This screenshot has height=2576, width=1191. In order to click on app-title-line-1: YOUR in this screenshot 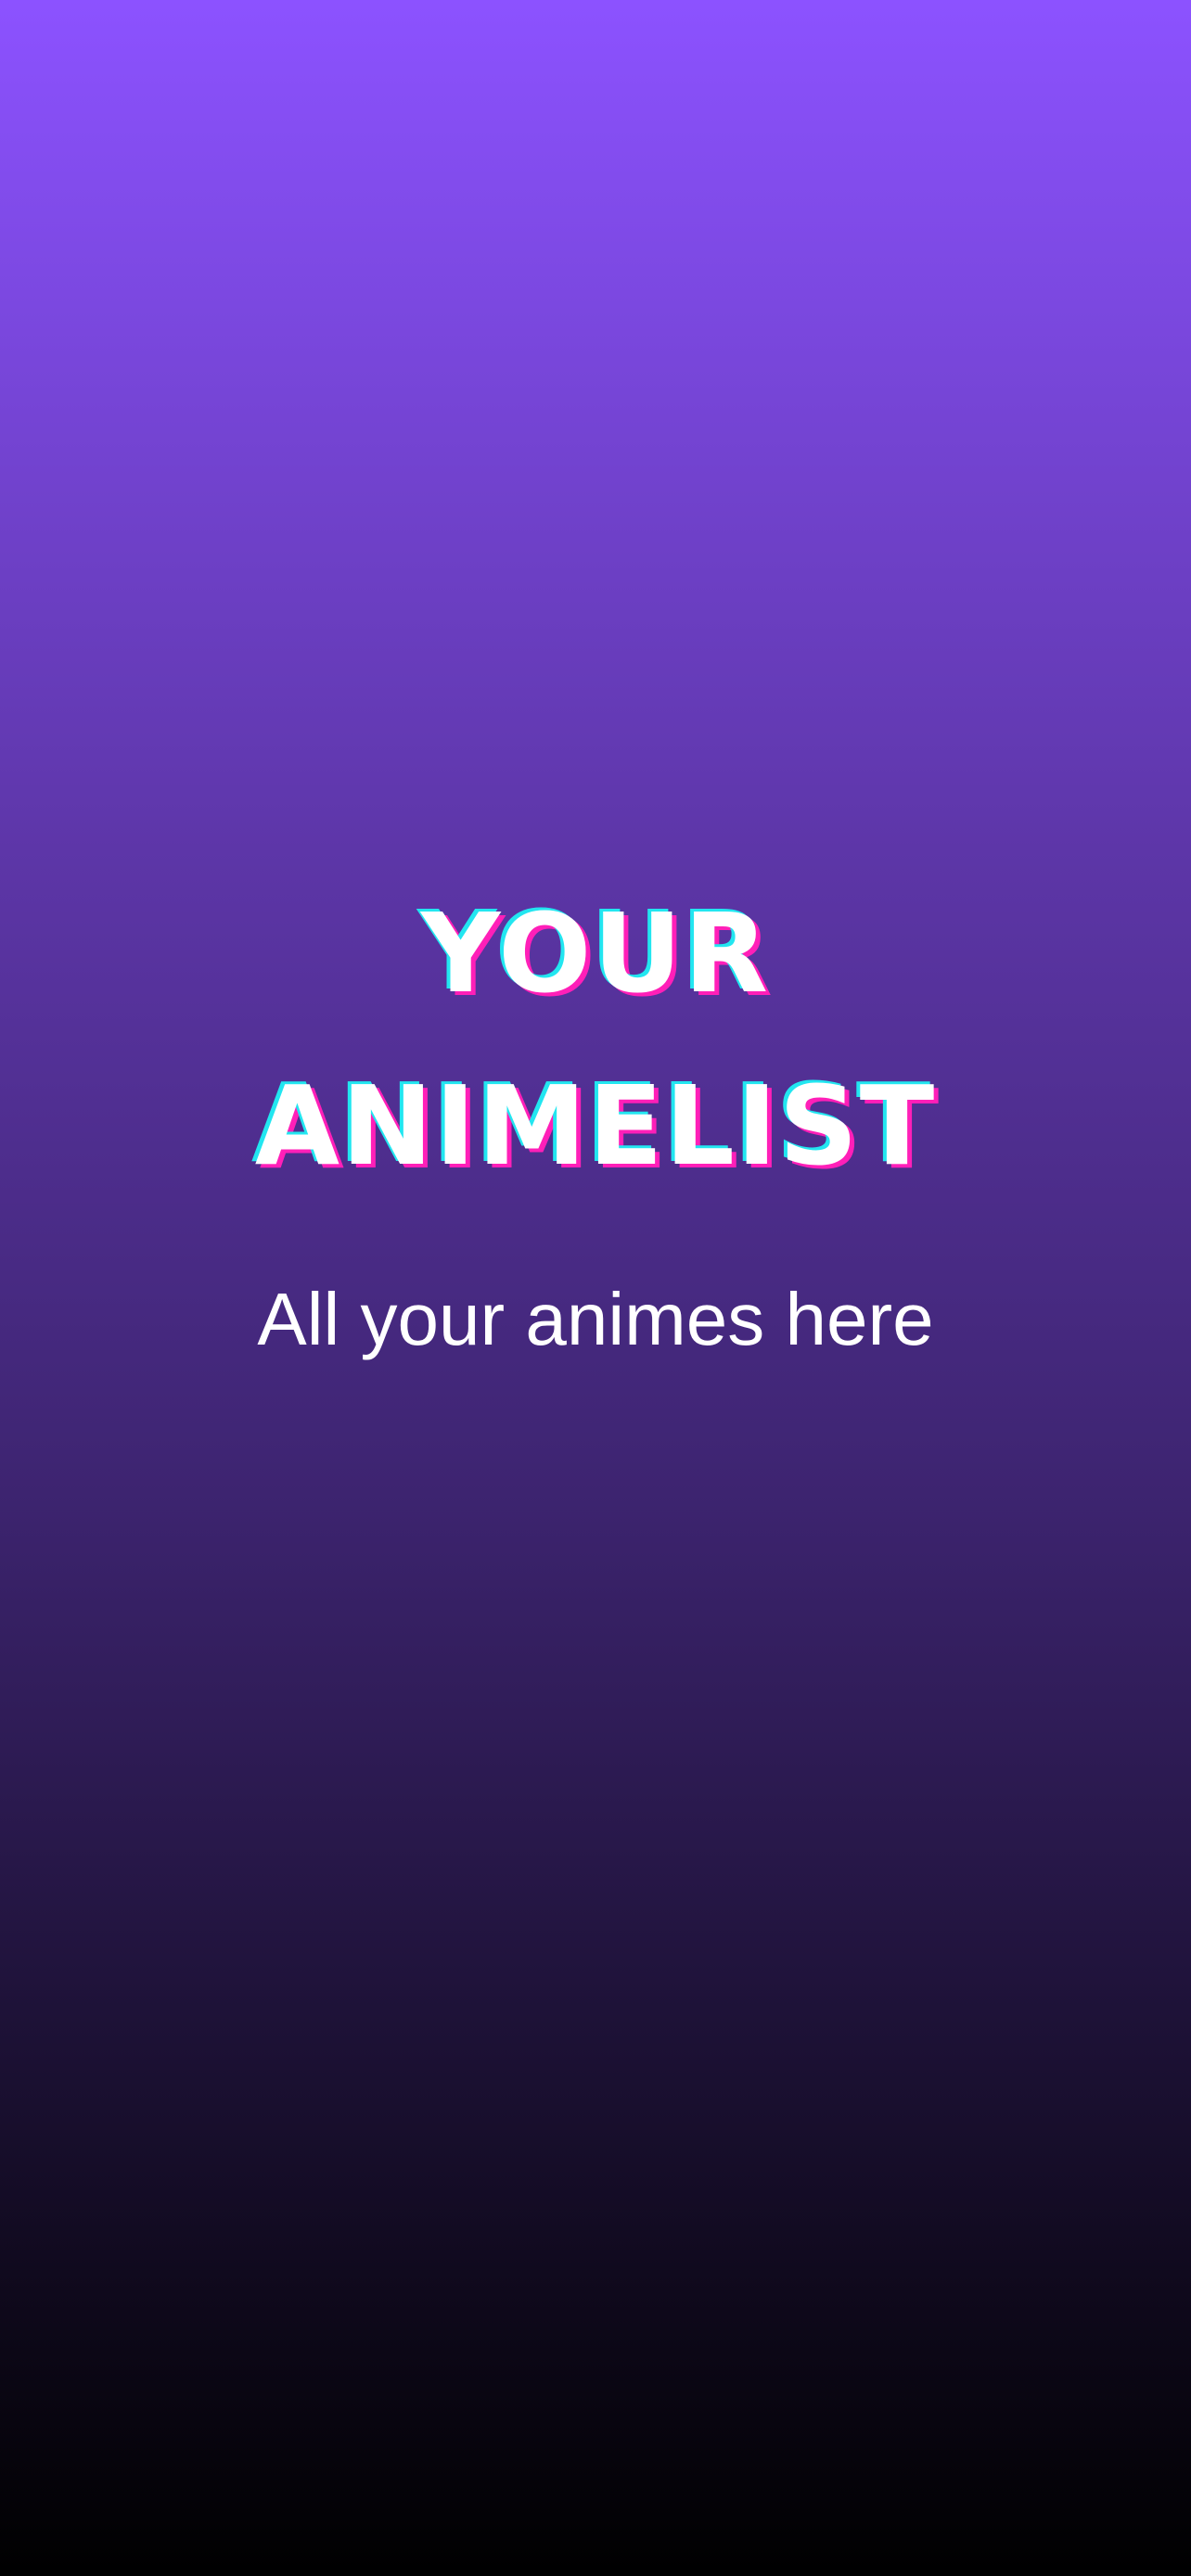, I will do `click(595, 953)`.